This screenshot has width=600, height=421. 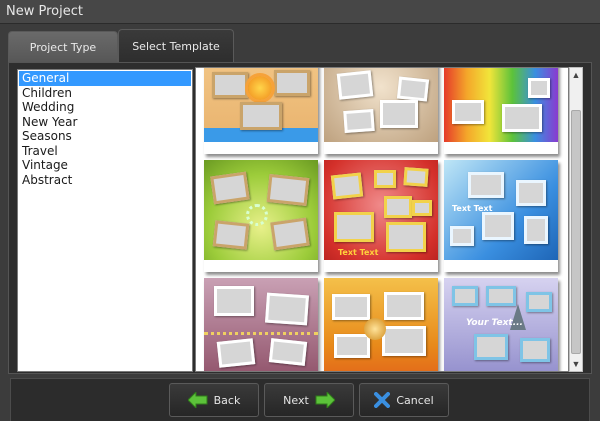 I want to click on cancel-button: Cancel, so click(x=404, y=400).